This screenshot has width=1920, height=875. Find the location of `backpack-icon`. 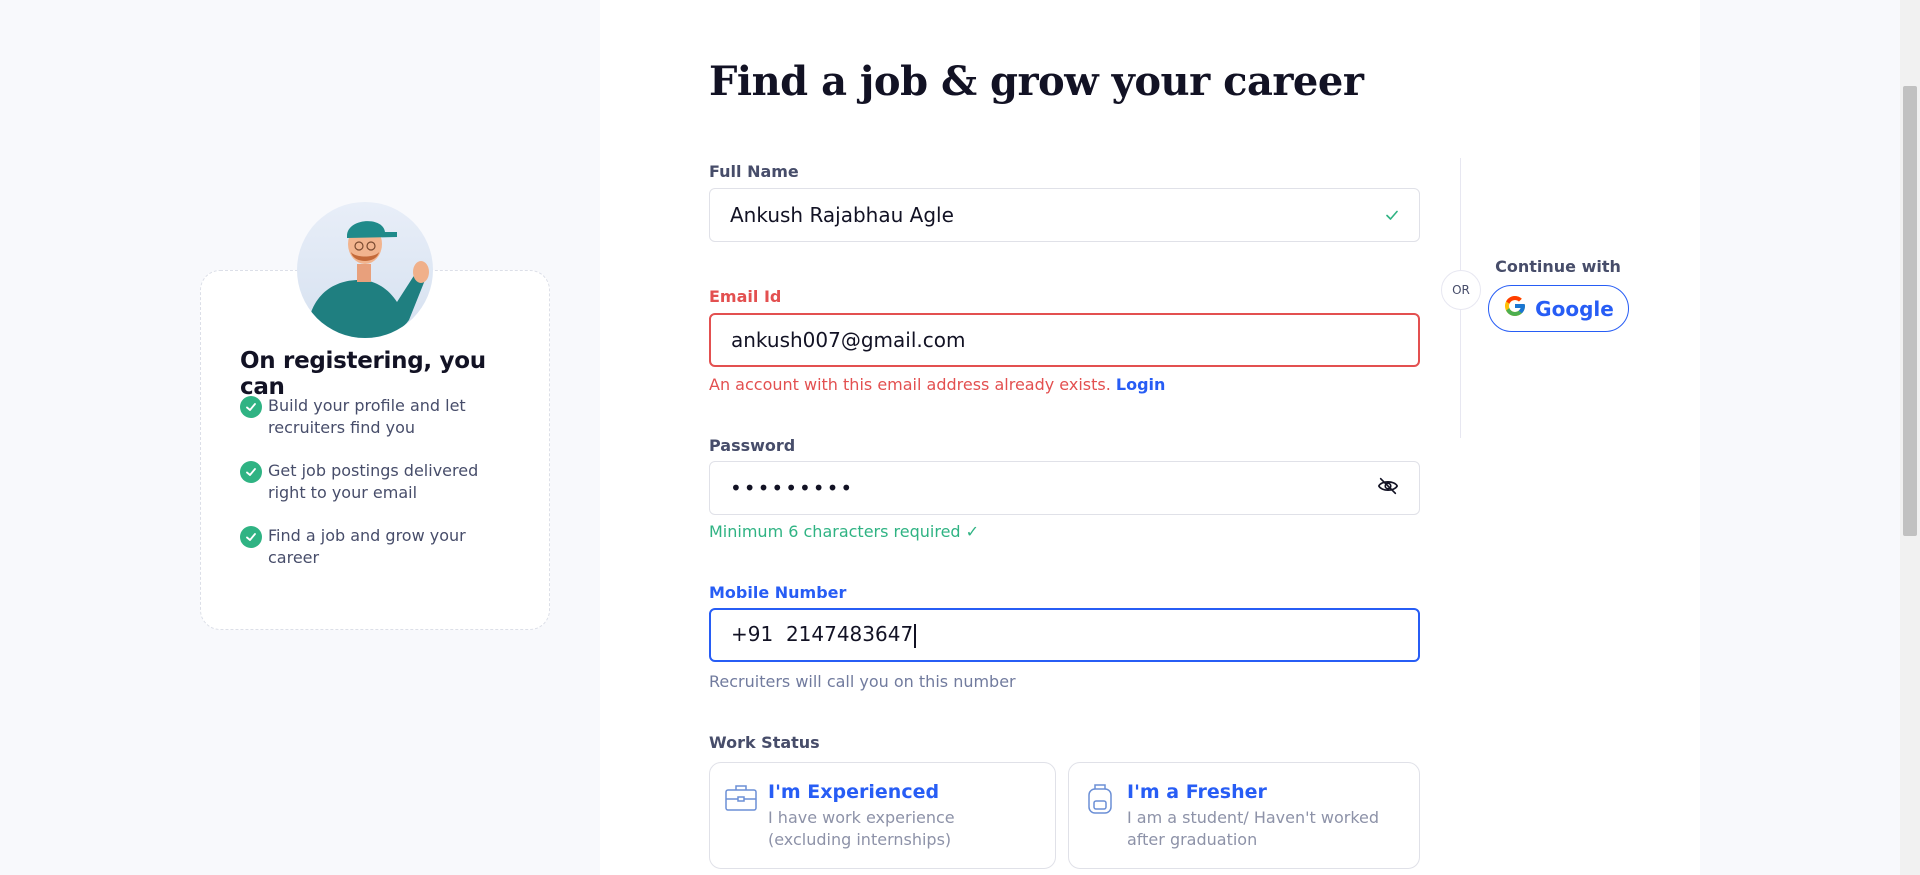

backpack-icon is located at coordinates (1100, 815).